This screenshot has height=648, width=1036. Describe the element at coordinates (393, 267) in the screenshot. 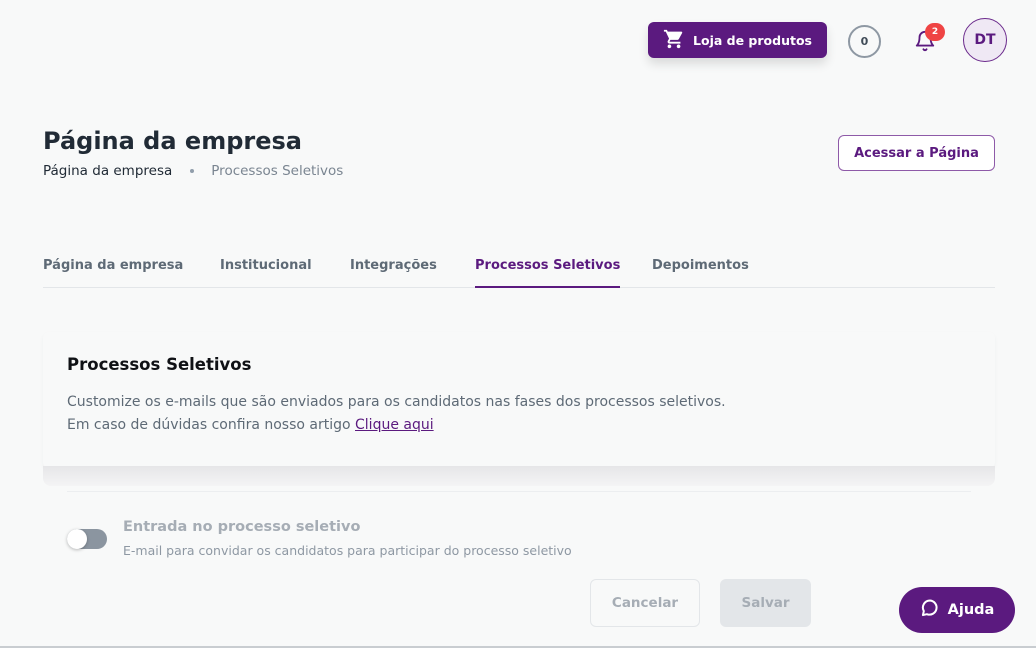

I see `tab-integrations: Integrações` at that location.